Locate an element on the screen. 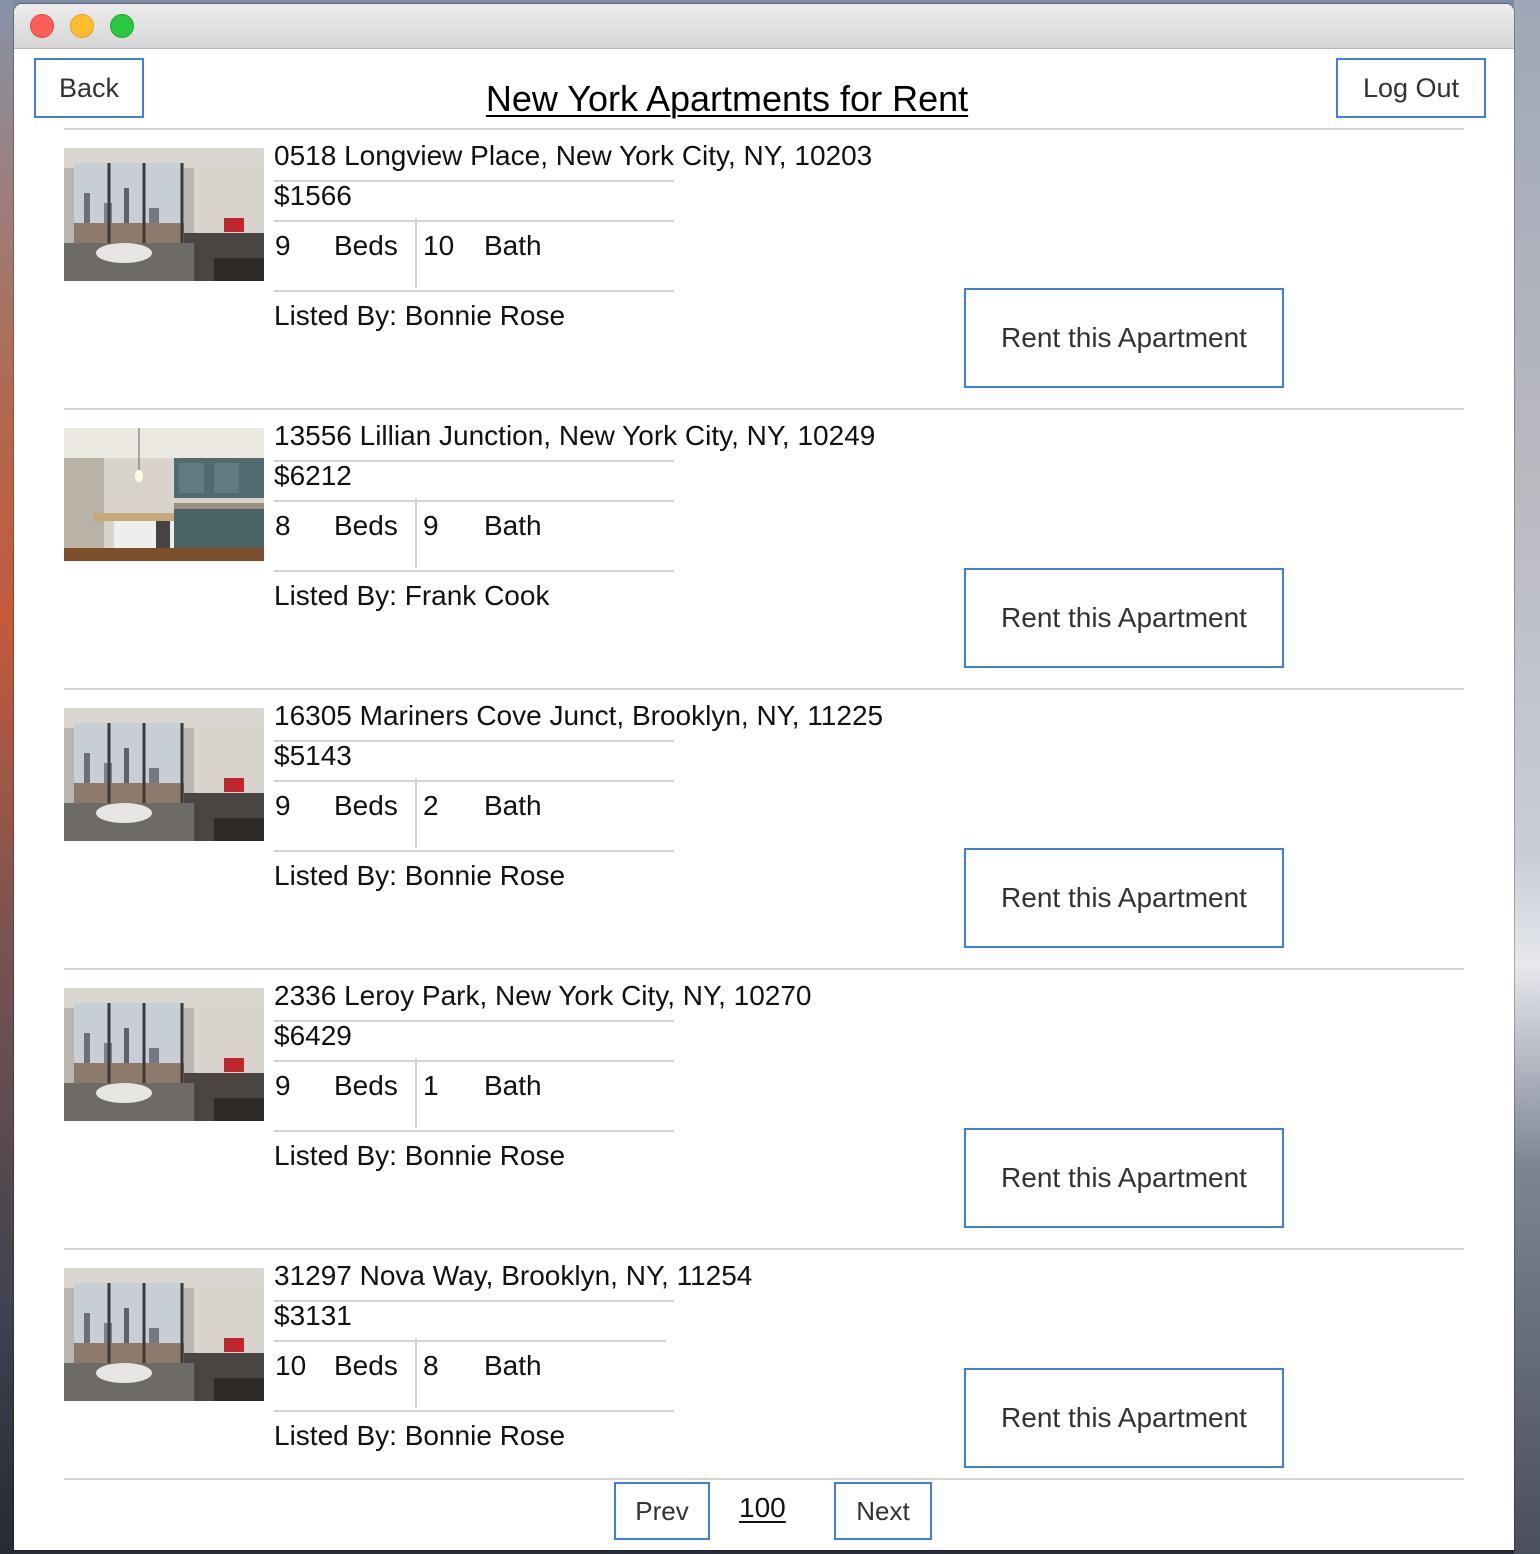  beds-count: 8 is located at coordinates (283, 525).